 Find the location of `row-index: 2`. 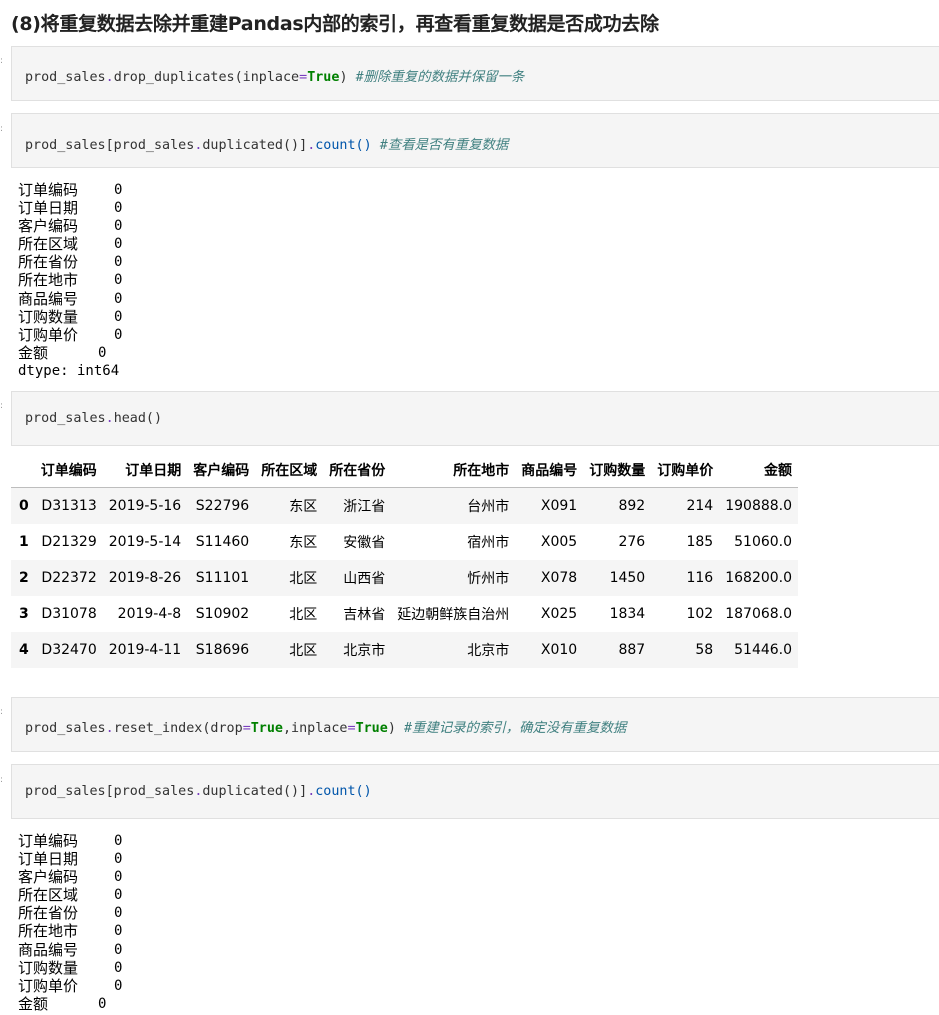

row-index: 2 is located at coordinates (24, 578).